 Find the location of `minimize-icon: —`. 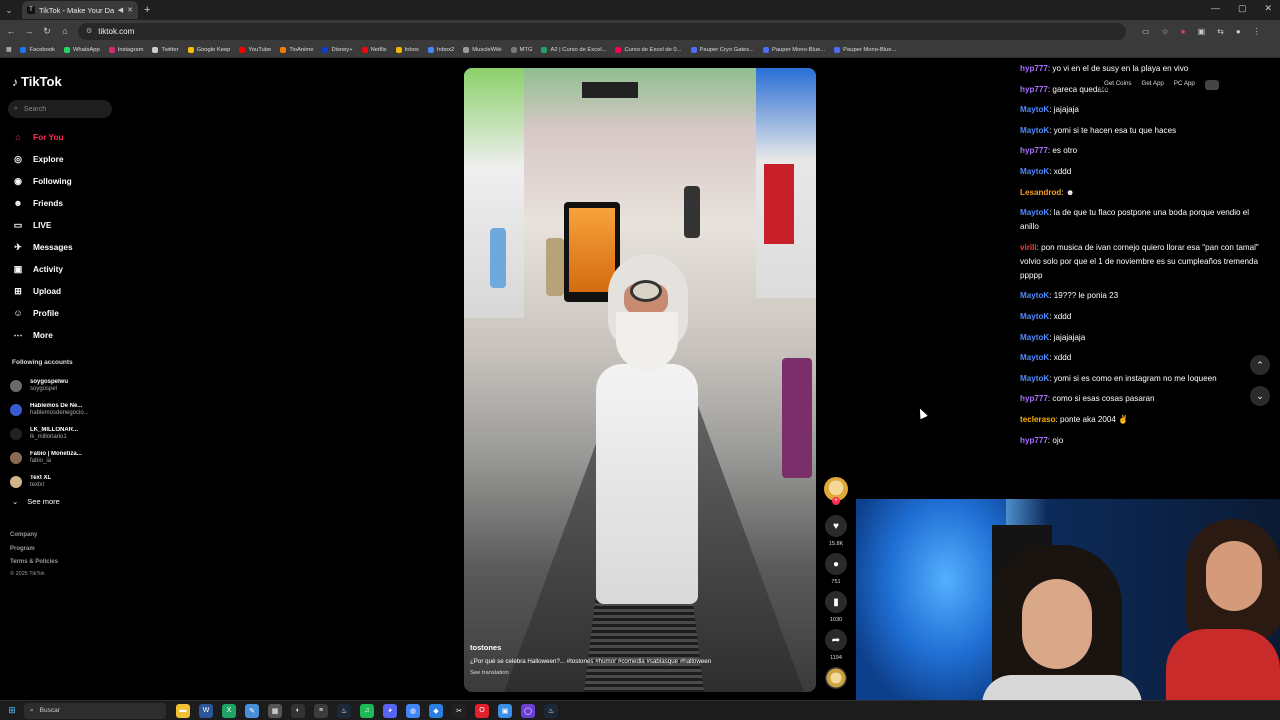

minimize-icon: — is located at coordinates (1215, 8).